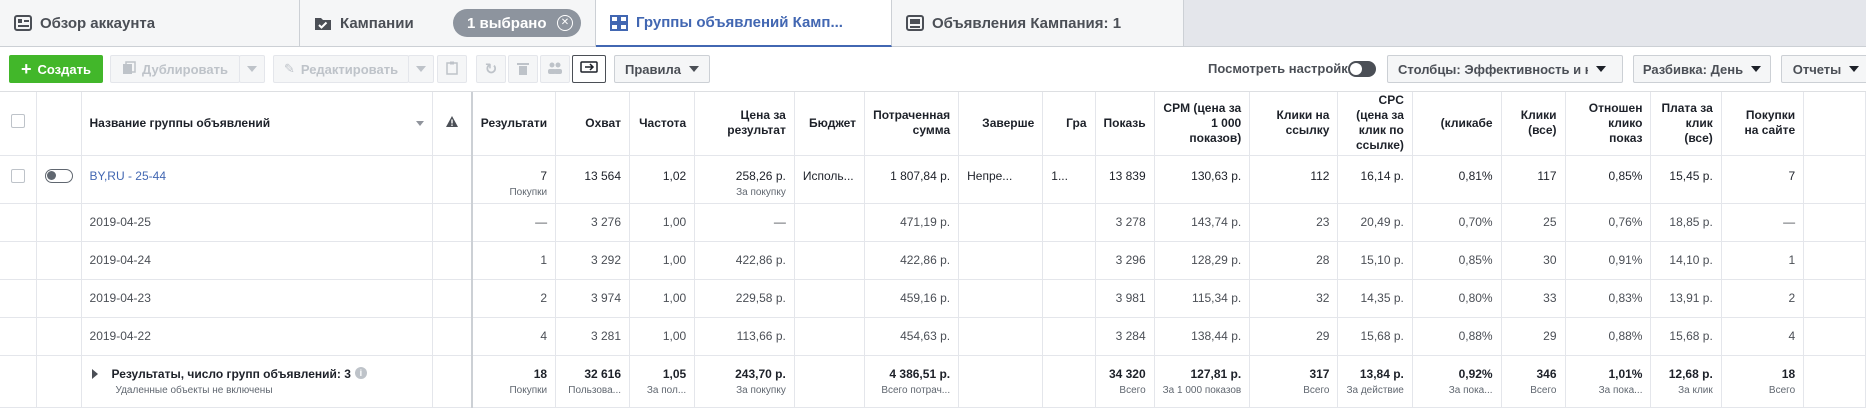  Describe the element at coordinates (1505, 69) in the screenshot. I see `columns-dropdown: Столбцы: Эффективность и клик` at that location.